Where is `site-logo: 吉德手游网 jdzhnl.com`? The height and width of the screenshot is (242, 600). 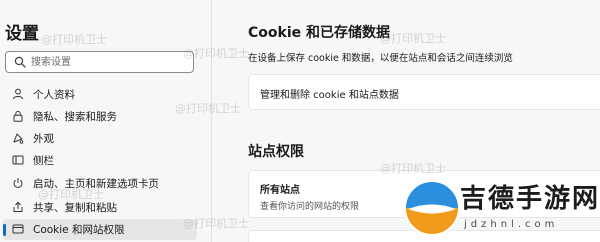 site-logo: 吉德手游网 jdzhnl.com is located at coordinates (501, 208).